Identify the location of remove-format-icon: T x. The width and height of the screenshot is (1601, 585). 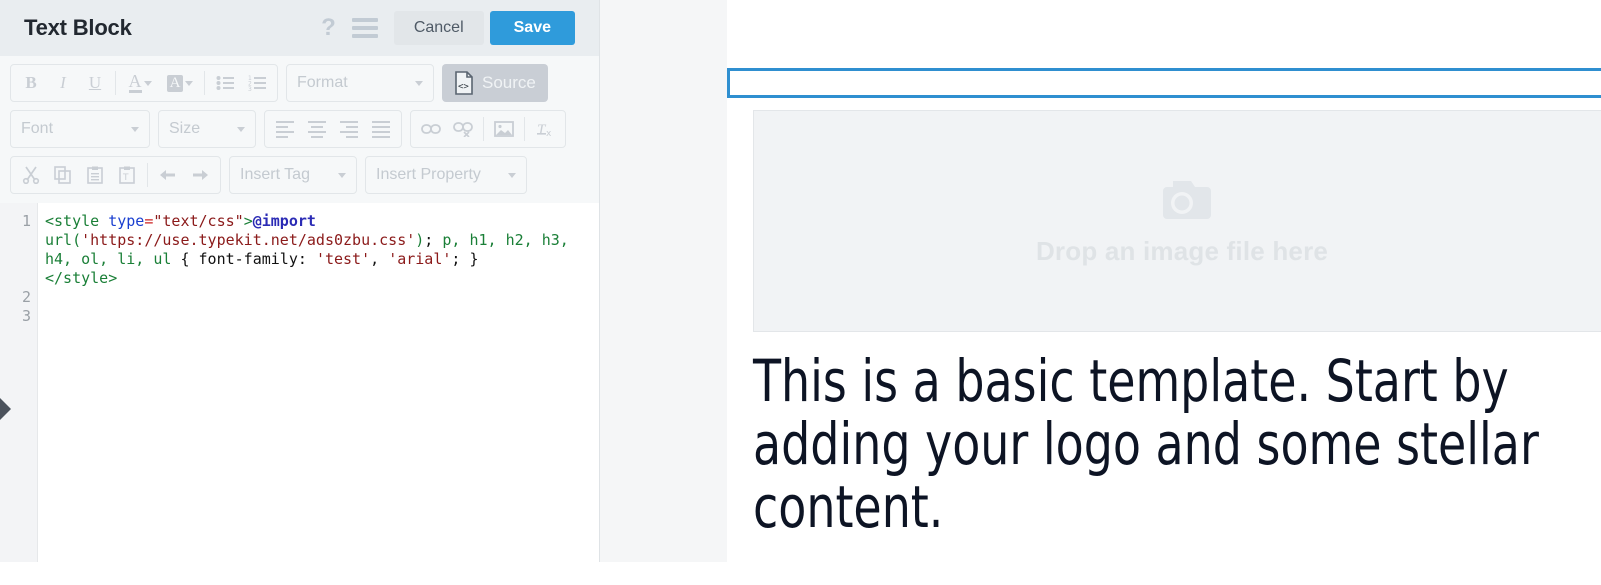
(544, 130).